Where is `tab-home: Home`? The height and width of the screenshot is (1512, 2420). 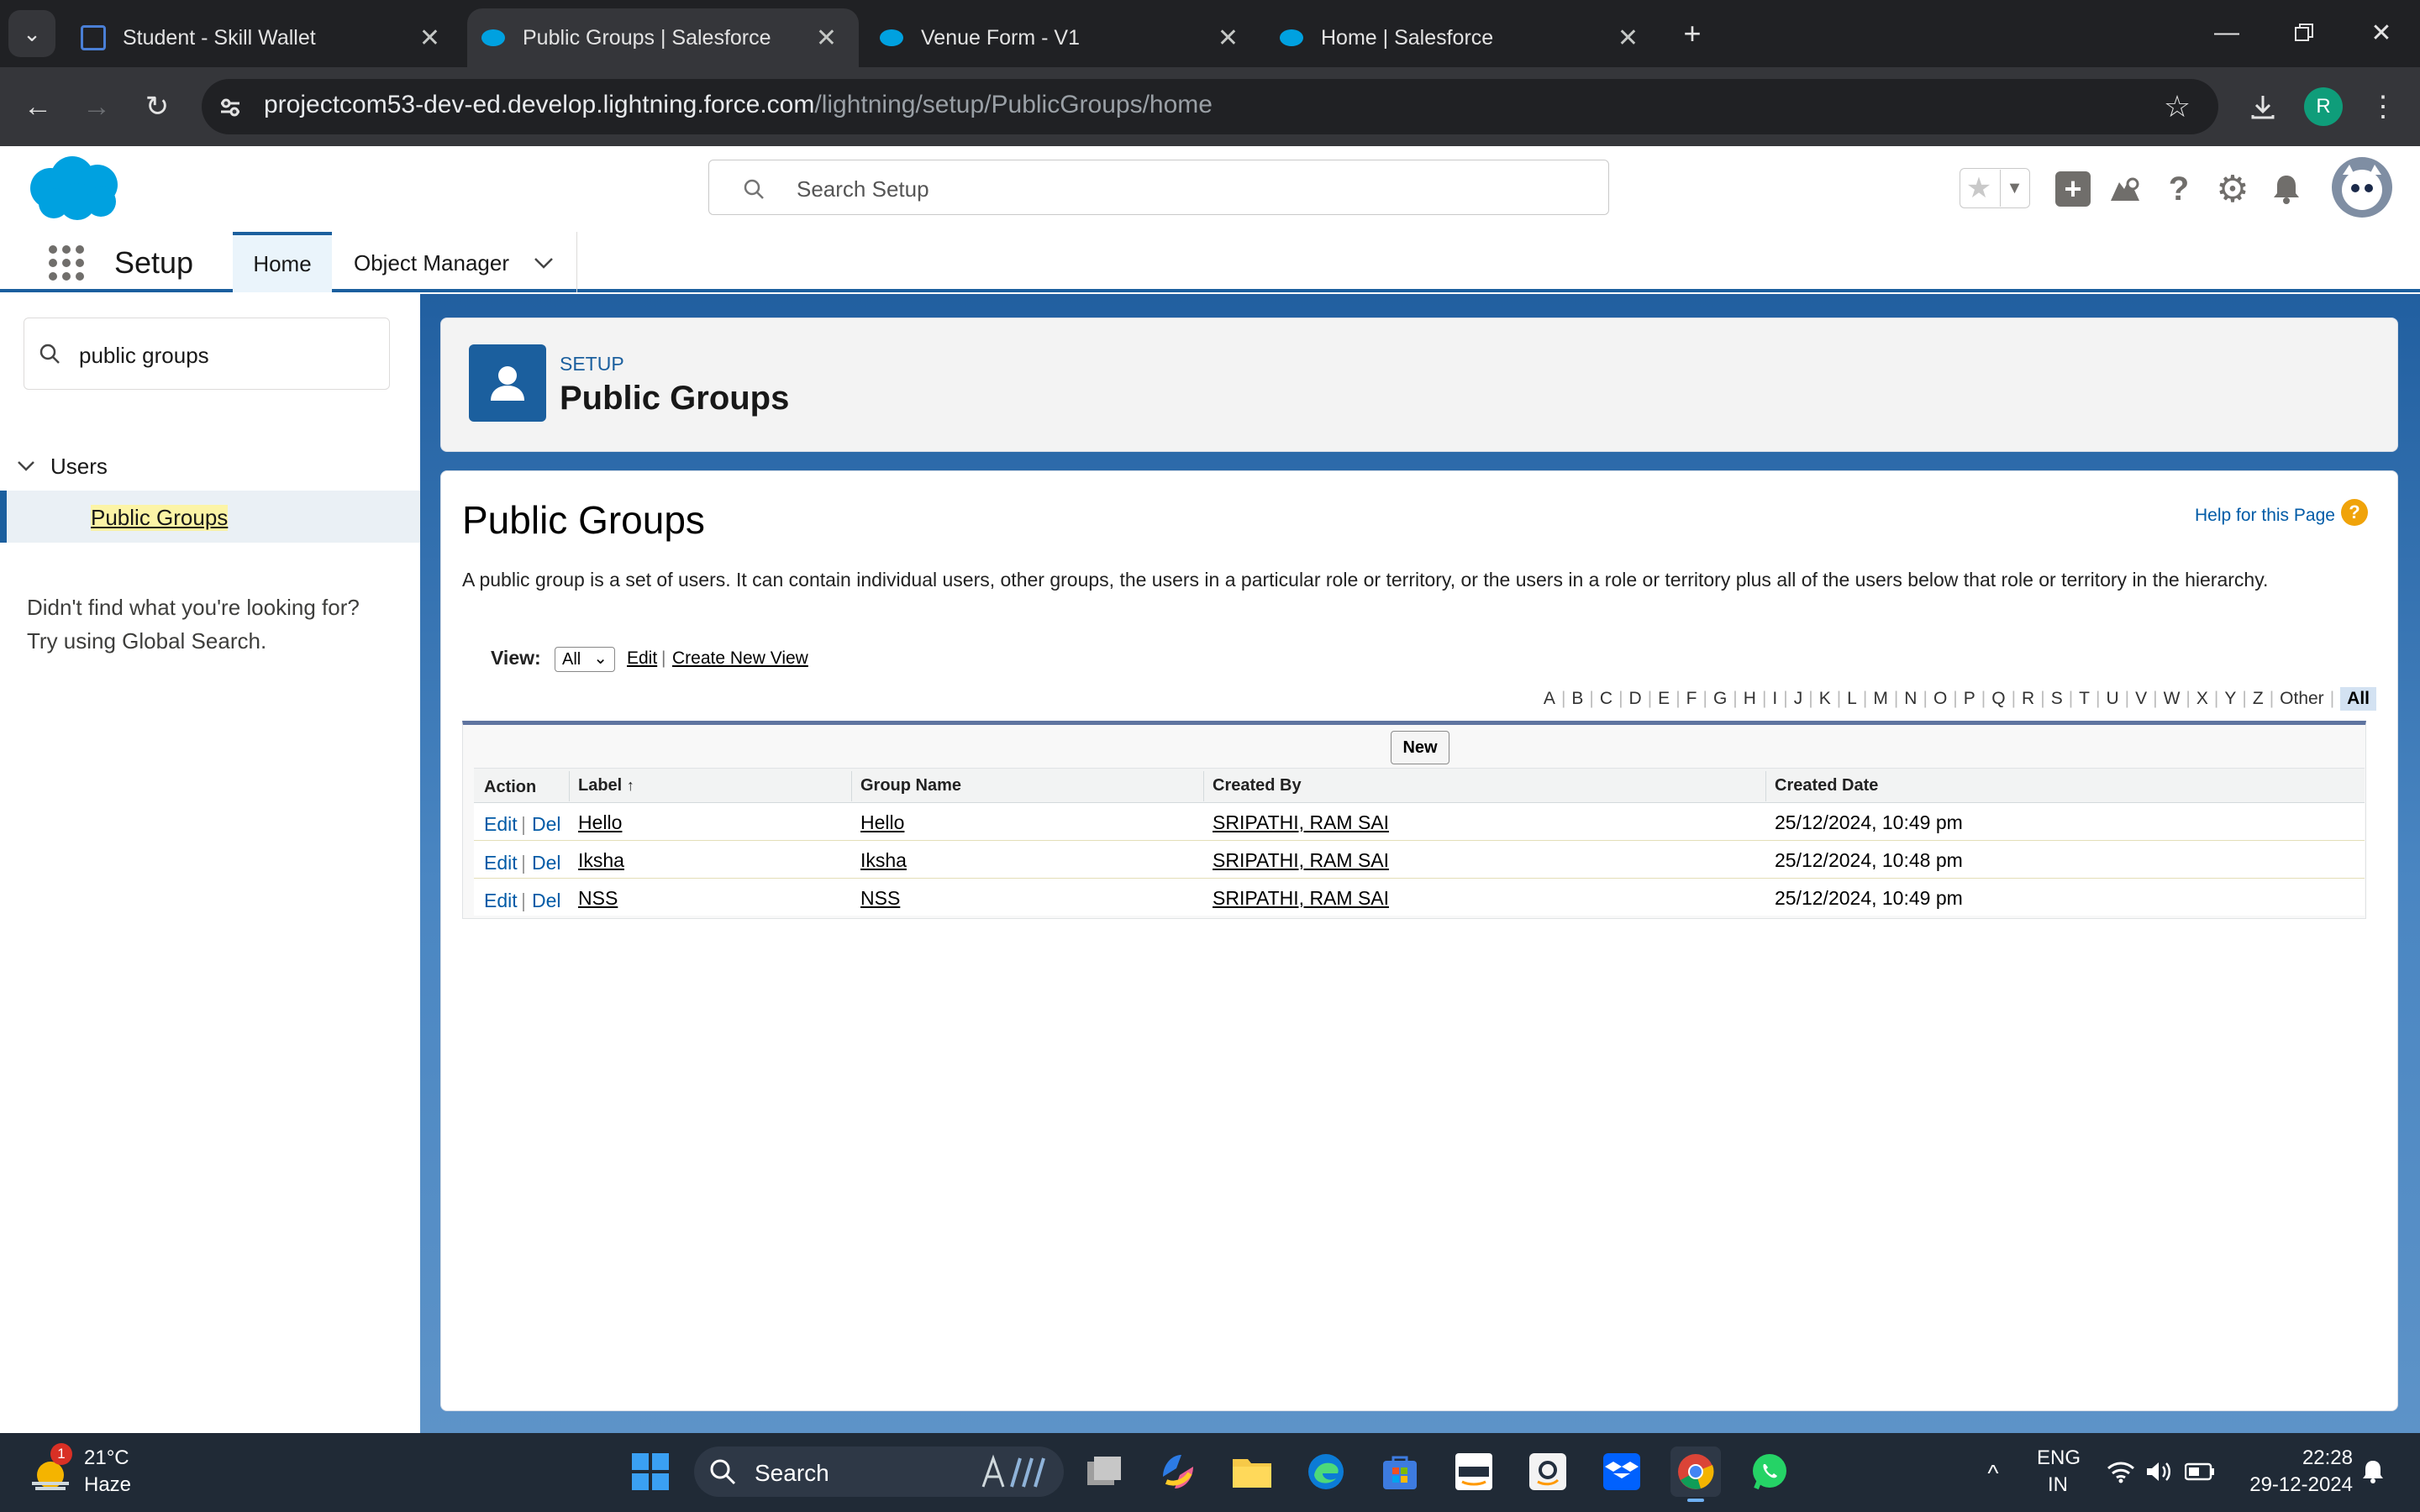
tab-home: Home is located at coordinates (283, 262).